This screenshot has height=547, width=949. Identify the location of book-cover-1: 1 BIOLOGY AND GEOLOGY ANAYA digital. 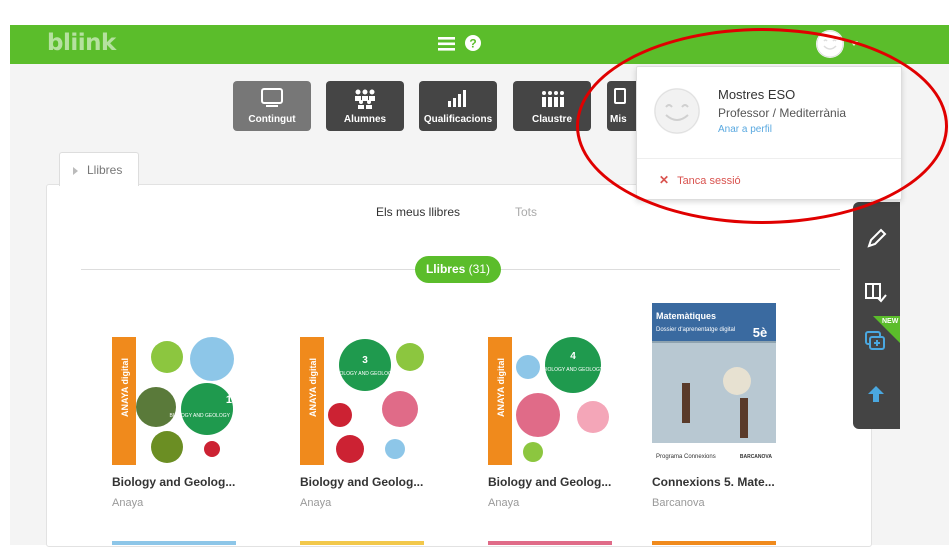
(174, 401).